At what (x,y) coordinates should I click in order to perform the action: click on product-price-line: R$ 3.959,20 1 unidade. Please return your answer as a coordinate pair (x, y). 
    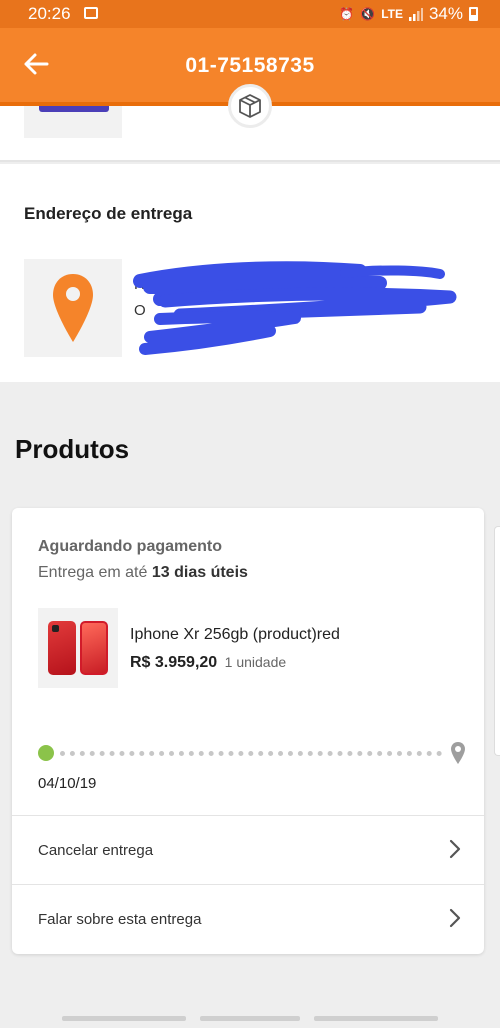
    Looking at the image, I should click on (208, 663).